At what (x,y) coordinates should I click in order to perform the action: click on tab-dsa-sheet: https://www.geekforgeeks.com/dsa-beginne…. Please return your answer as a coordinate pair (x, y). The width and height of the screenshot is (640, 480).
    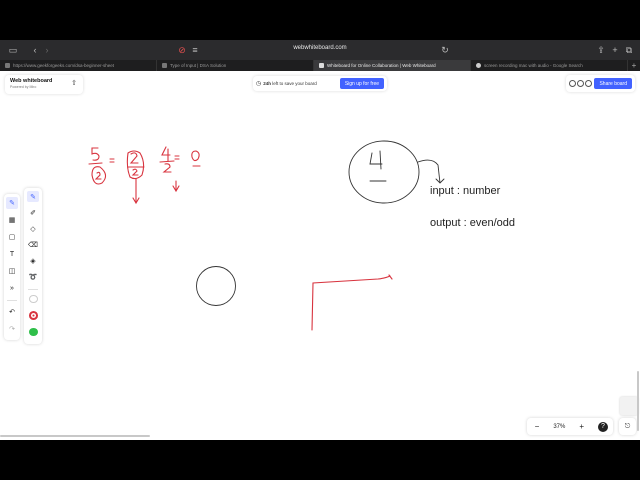
    Looking at the image, I should click on (78, 65).